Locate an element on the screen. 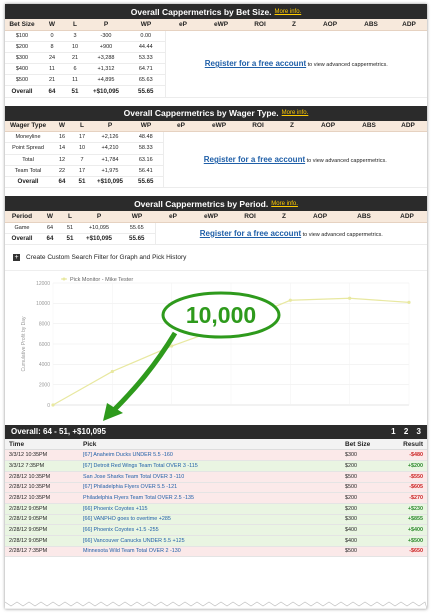  table-header-row: Period W L P WP eP eWP ROI Z AOP ABS ADP is located at coordinates (216, 217).